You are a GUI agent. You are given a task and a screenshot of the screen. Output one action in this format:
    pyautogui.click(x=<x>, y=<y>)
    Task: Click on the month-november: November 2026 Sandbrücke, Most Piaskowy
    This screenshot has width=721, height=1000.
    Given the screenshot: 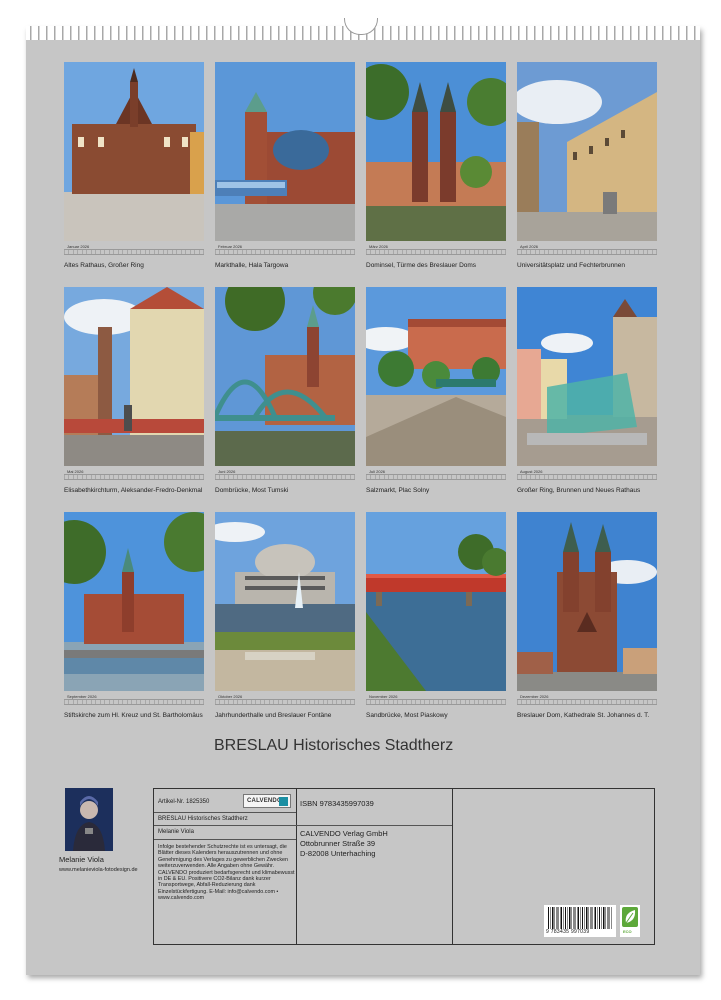 What is the action you would take?
    pyautogui.click(x=436, y=627)
    